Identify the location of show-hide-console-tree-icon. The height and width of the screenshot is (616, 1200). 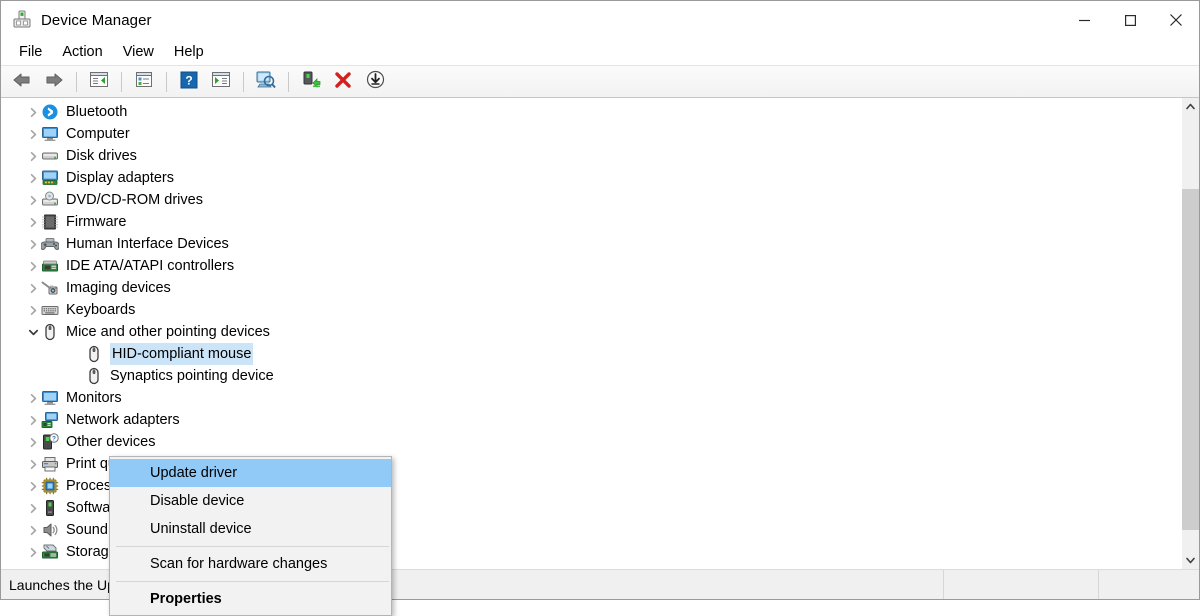
(99, 81).